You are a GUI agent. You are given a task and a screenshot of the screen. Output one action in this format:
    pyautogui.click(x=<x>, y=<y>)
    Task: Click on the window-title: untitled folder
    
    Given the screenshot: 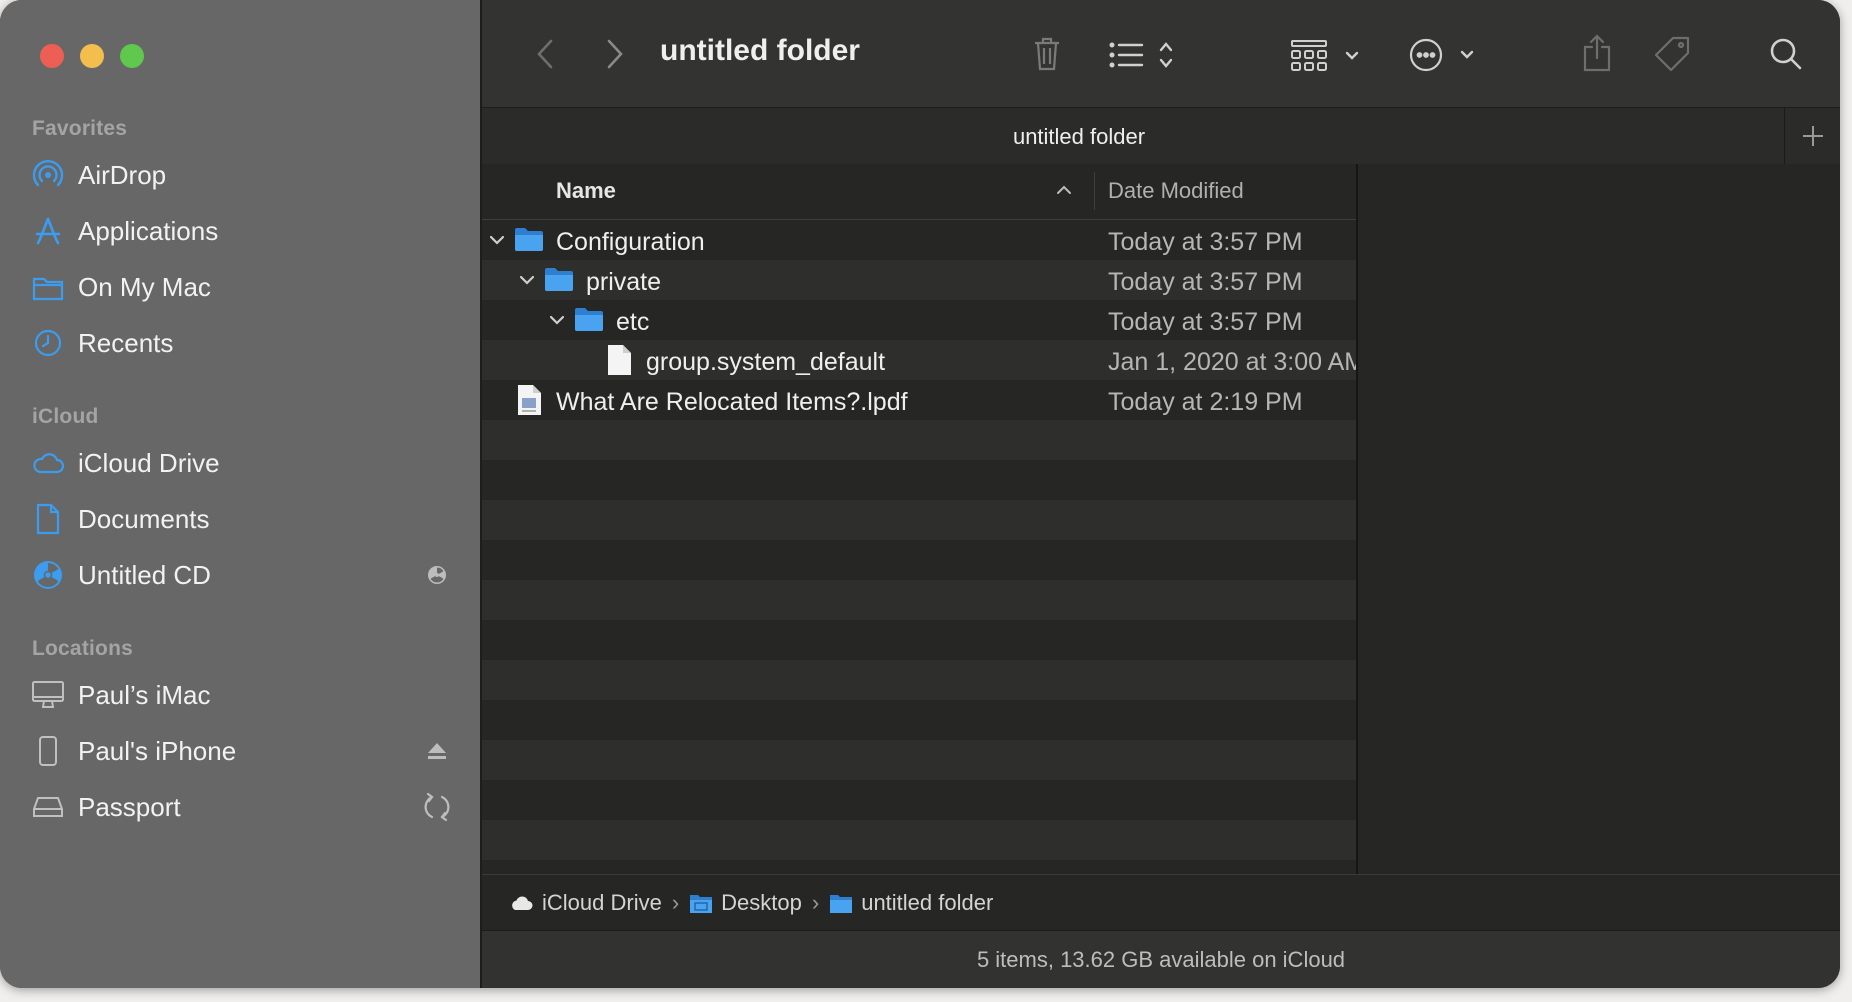 What is the action you would take?
    pyautogui.click(x=760, y=50)
    